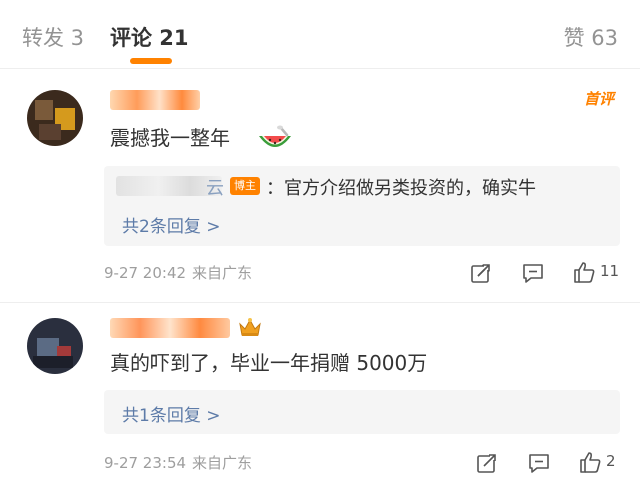 The height and width of the screenshot is (485, 640). What do you see at coordinates (53, 37) in the screenshot?
I see `tab-repost: 转发 3` at bounding box center [53, 37].